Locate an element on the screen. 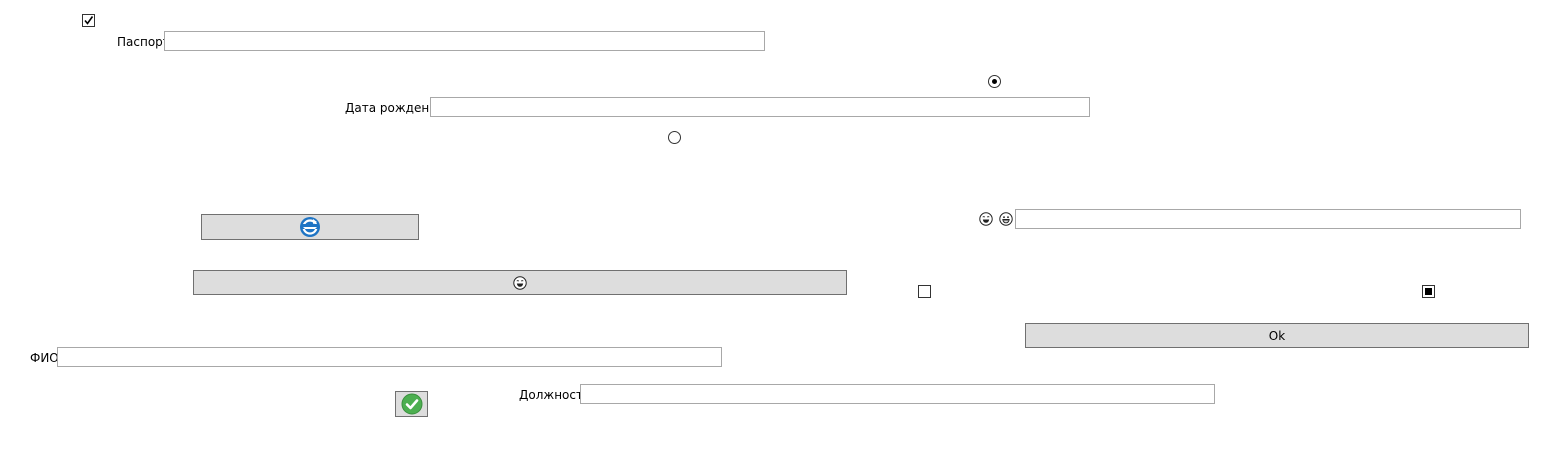  indeterminate-mark is located at coordinates (1428, 291).